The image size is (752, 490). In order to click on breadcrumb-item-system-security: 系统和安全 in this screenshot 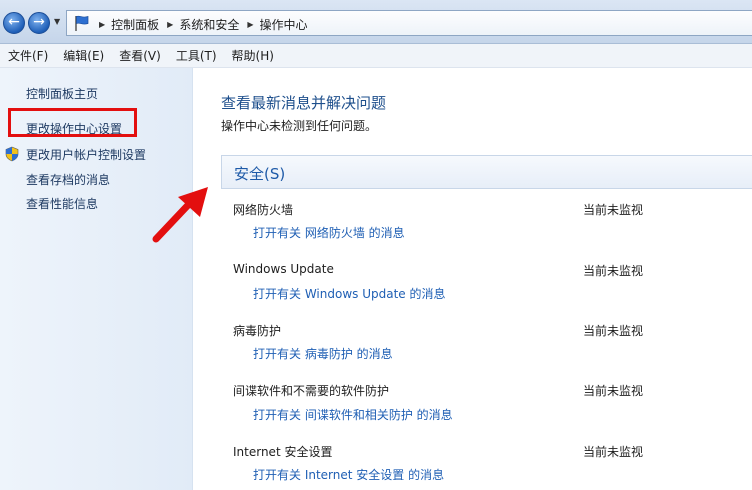, I will do `click(209, 24)`.